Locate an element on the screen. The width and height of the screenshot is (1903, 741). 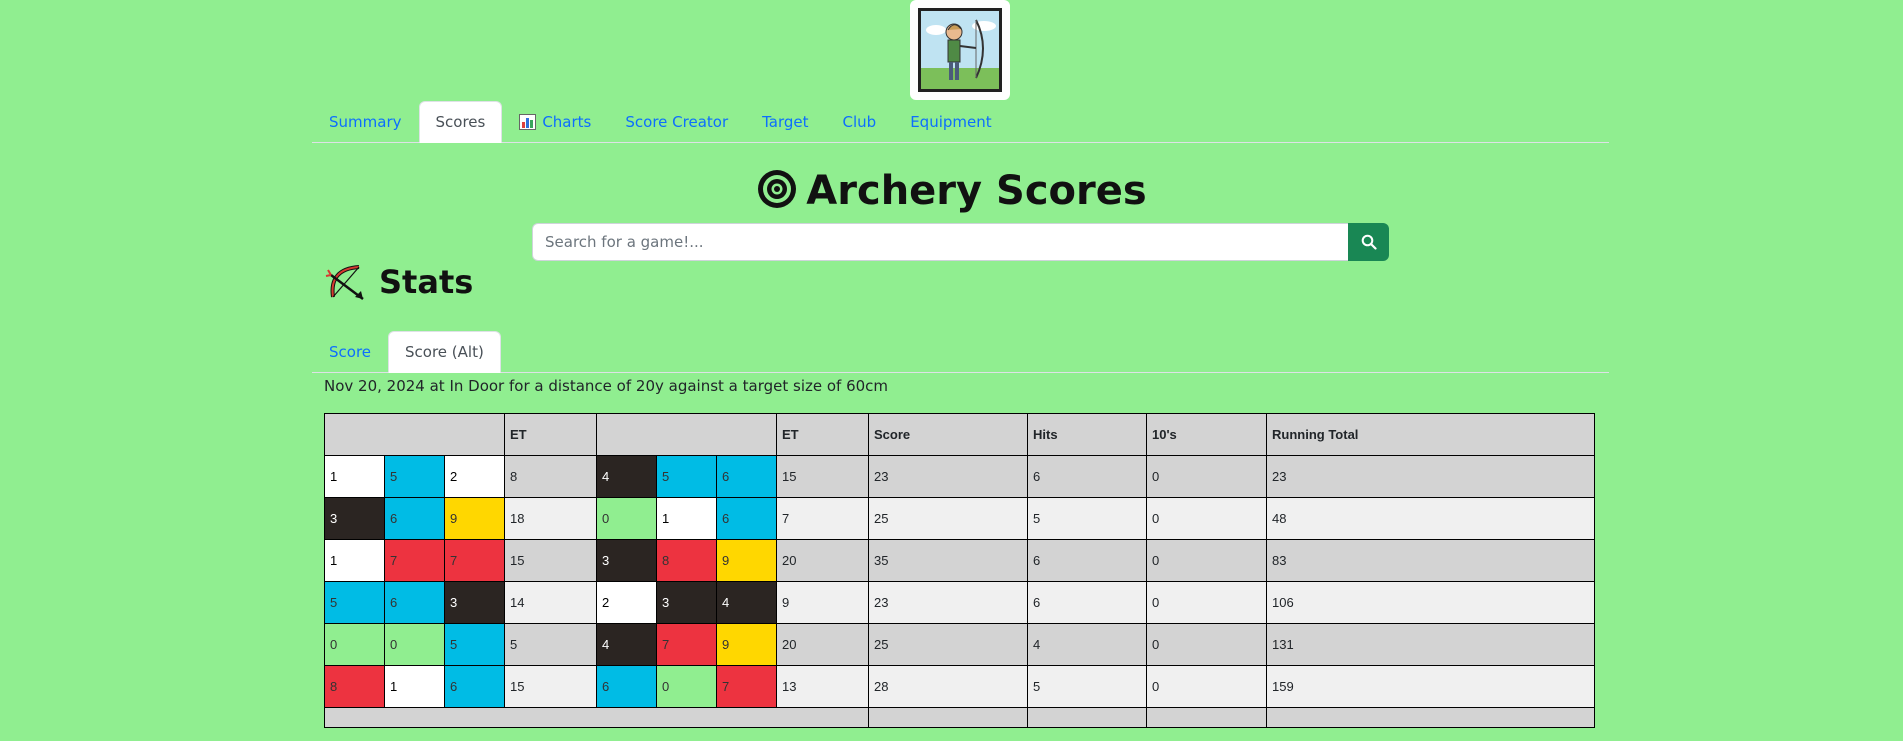
tab-equipment: Equipment is located at coordinates (950, 122).